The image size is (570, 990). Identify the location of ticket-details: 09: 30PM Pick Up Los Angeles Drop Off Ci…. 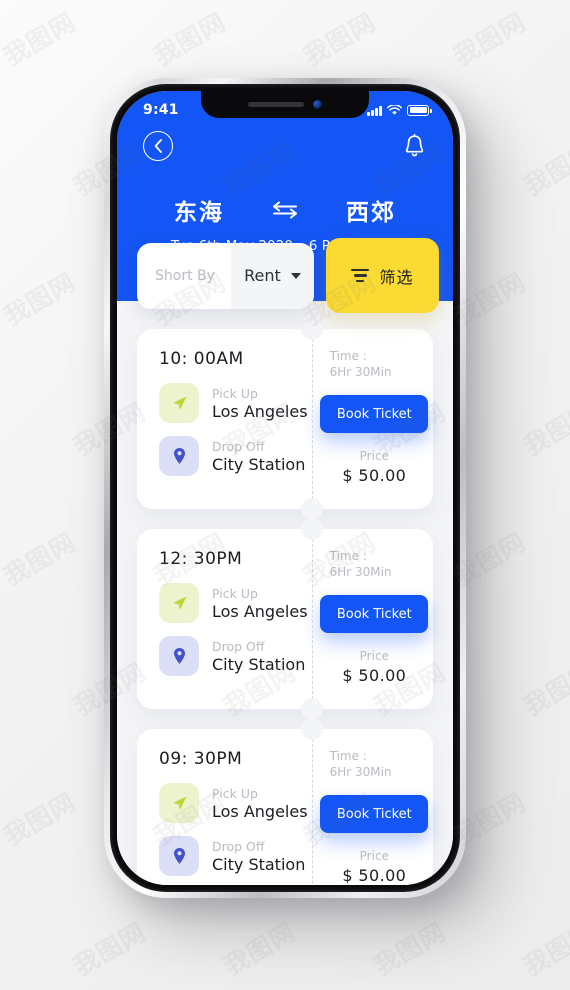
(224, 807).